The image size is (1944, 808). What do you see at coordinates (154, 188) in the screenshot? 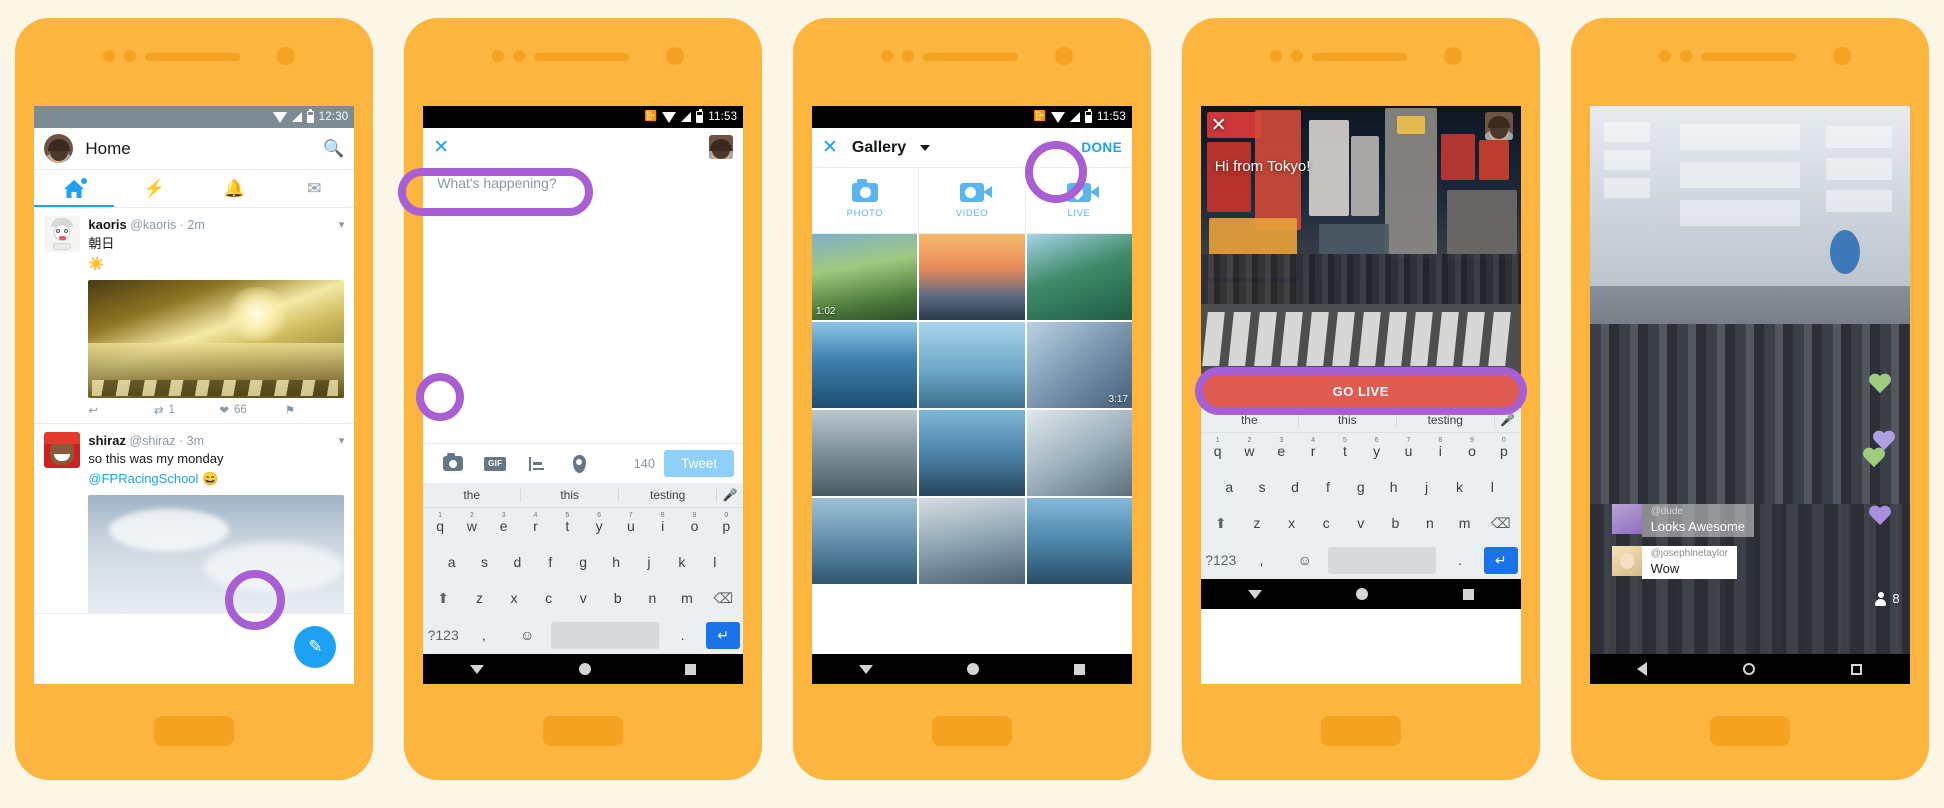
I see `tab-moments: ⚡` at bounding box center [154, 188].